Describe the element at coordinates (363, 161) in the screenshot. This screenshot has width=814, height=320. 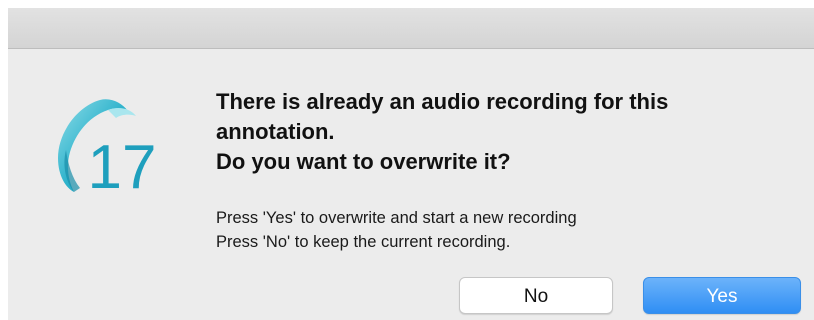
I see `message-line-3: Do you want to overwrite it?` at that location.